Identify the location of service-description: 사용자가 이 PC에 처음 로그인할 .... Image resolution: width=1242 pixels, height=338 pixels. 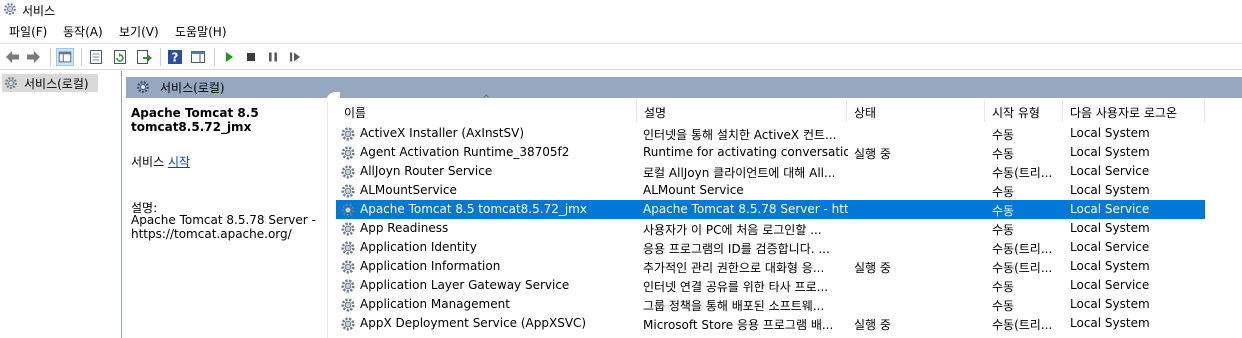
(732, 230).